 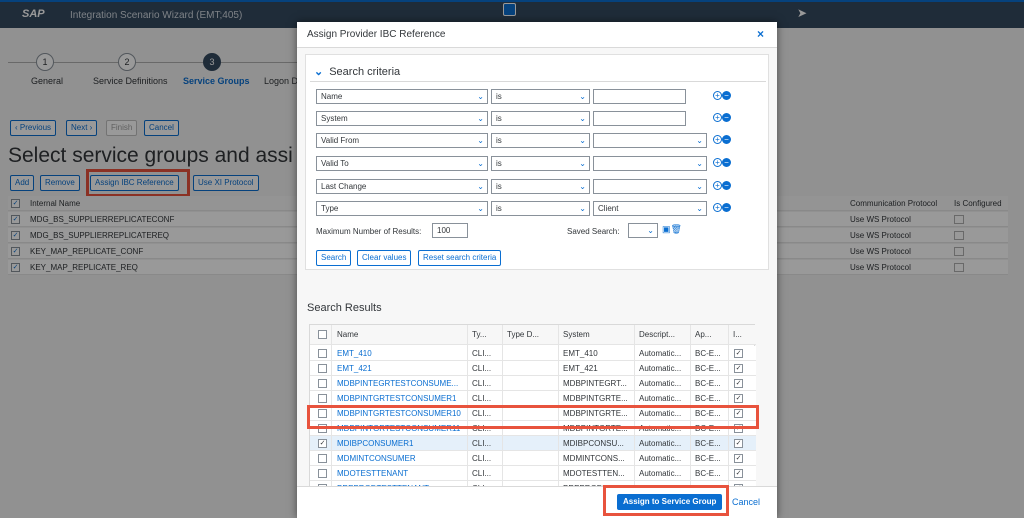 I want to click on close-icon: ×, so click(x=760, y=34).